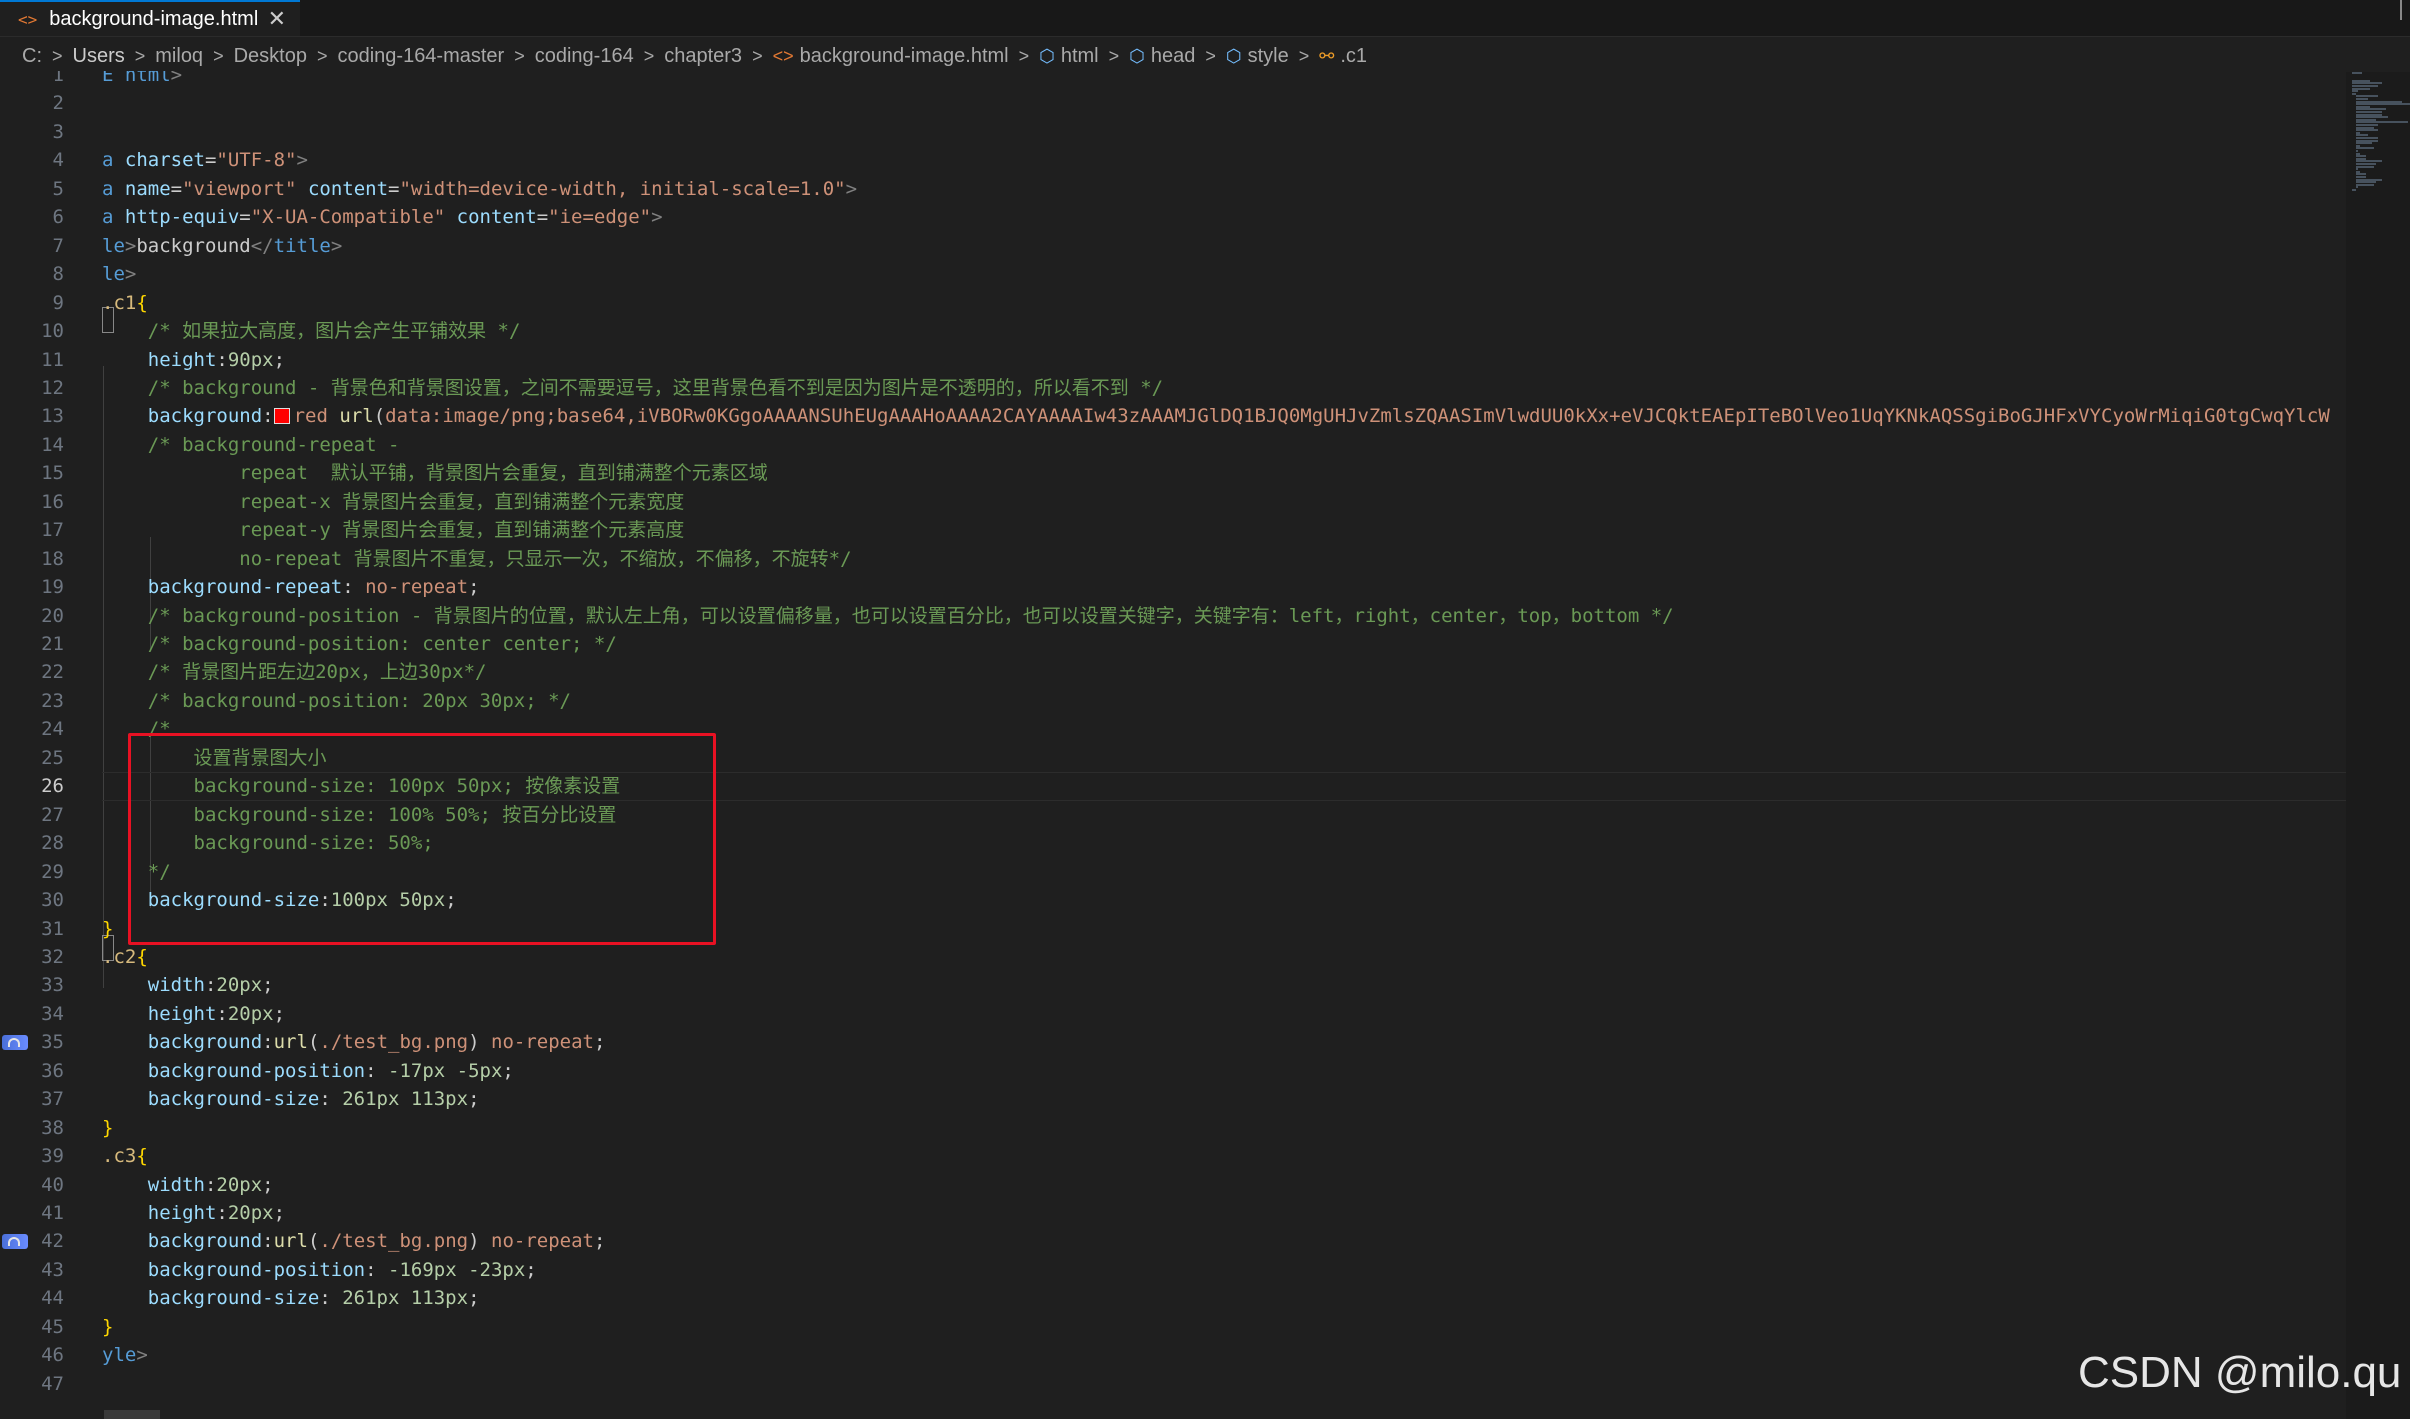 The image size is (2410, 1419). Describe the element at coordinates (1173, 1099) in the screenshot. I see `code-line: 37 background-size: 261px 113px;` at that location.